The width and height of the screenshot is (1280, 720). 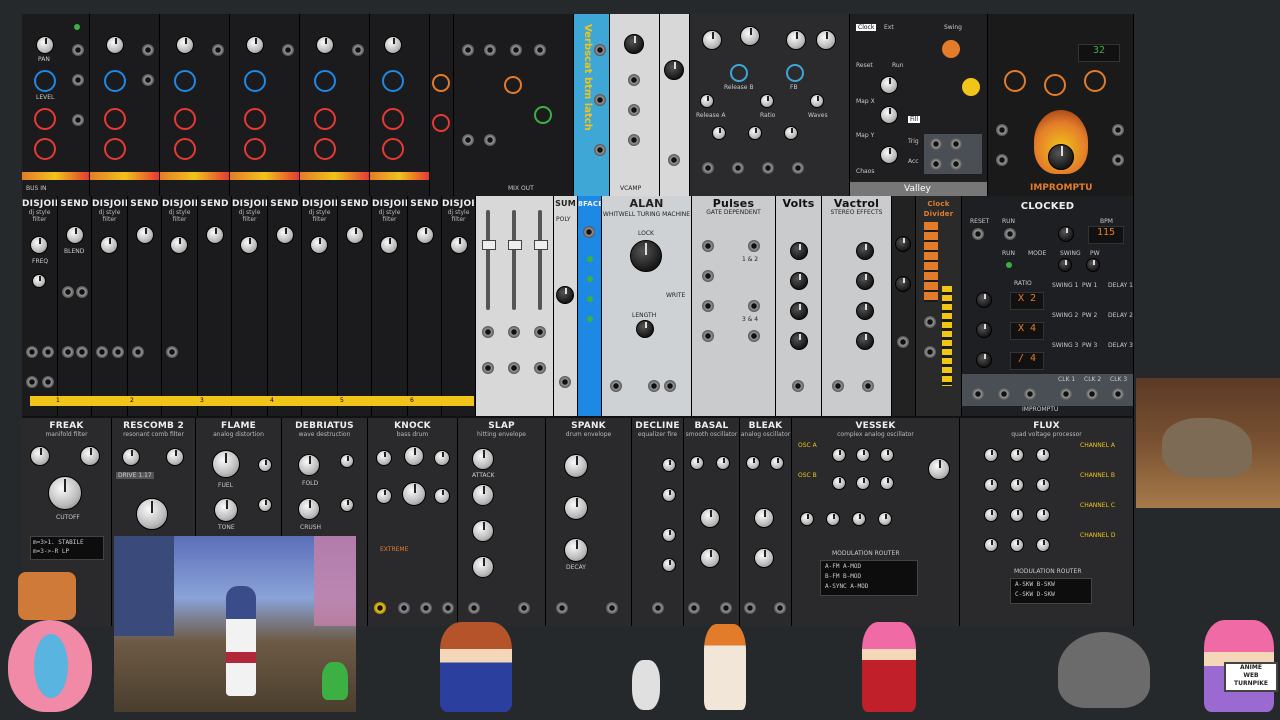 What do you see at coordinates (795, 73) in the screenshot?
I see `release-b-knob` at bounding box center [795, 73].